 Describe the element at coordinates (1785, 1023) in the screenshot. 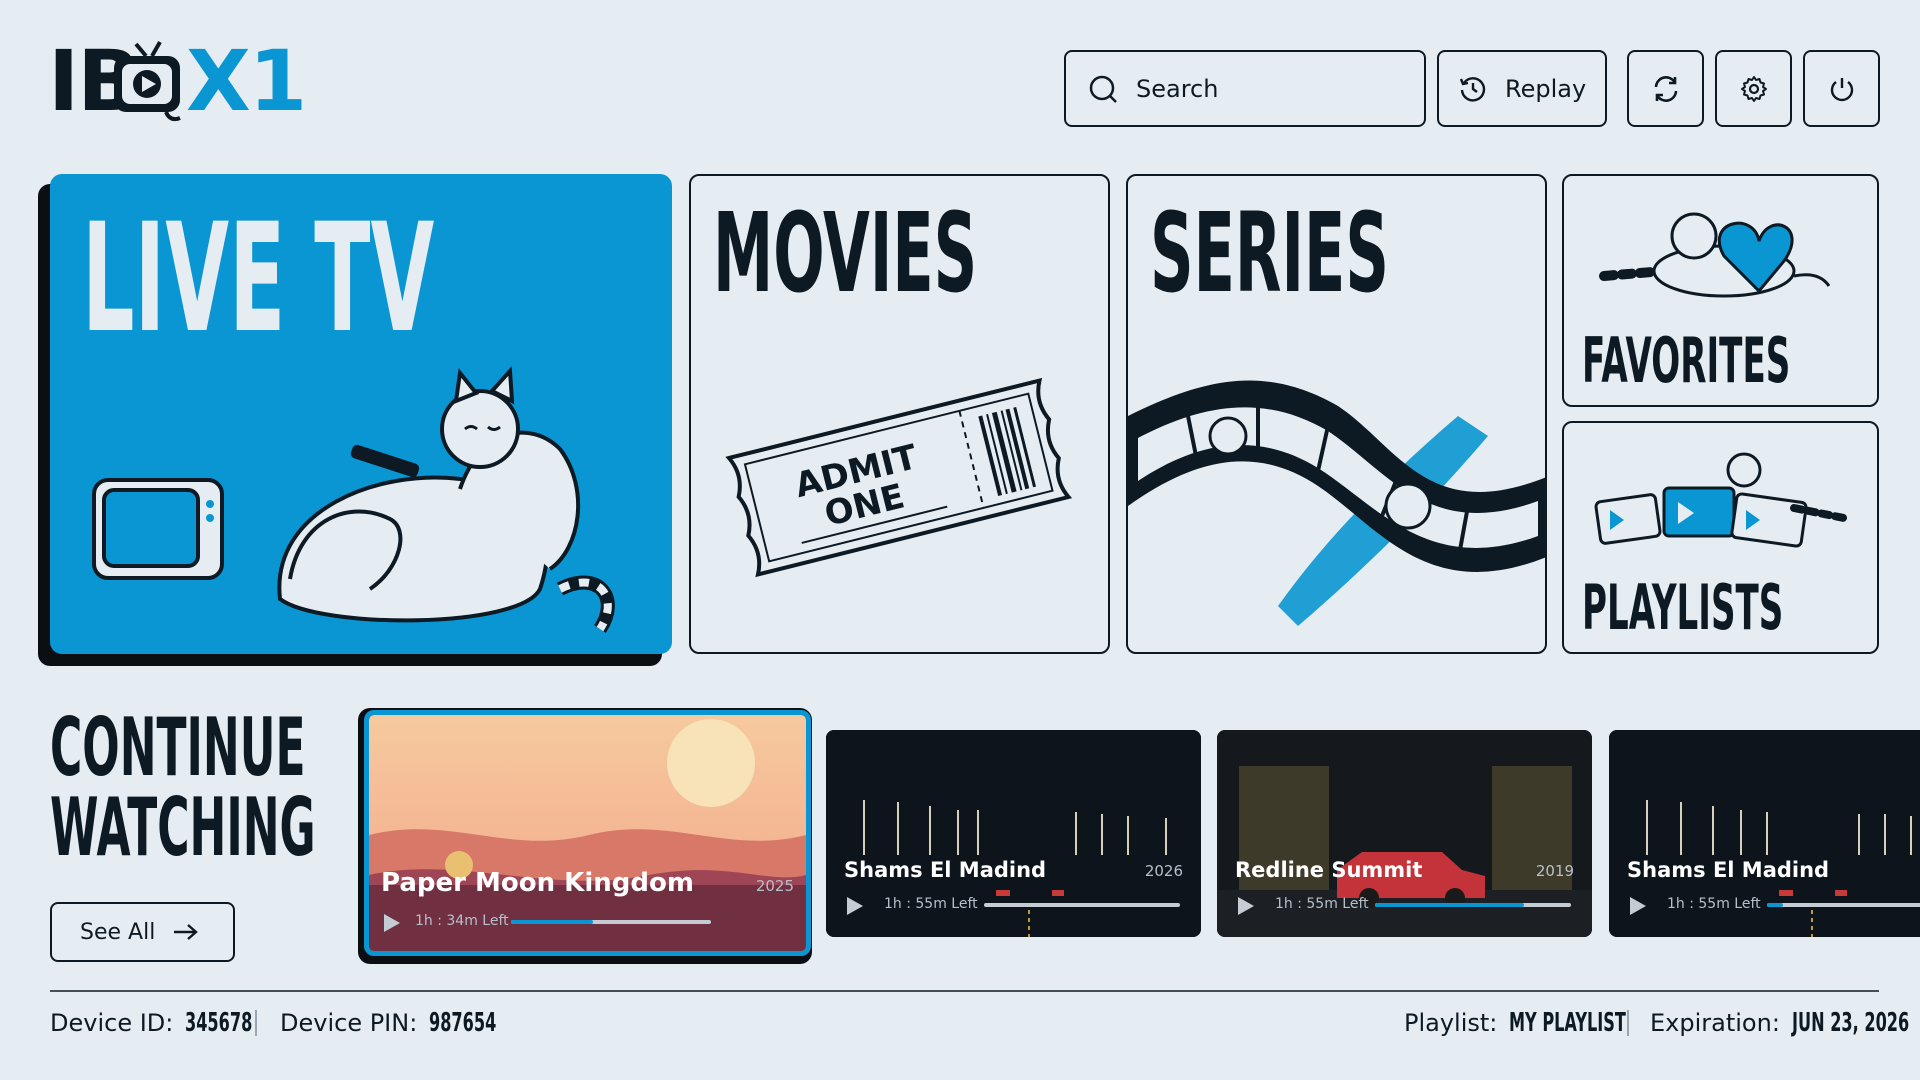

I see `expiration-info: Expiration: JUN 23, 2026` at that location.